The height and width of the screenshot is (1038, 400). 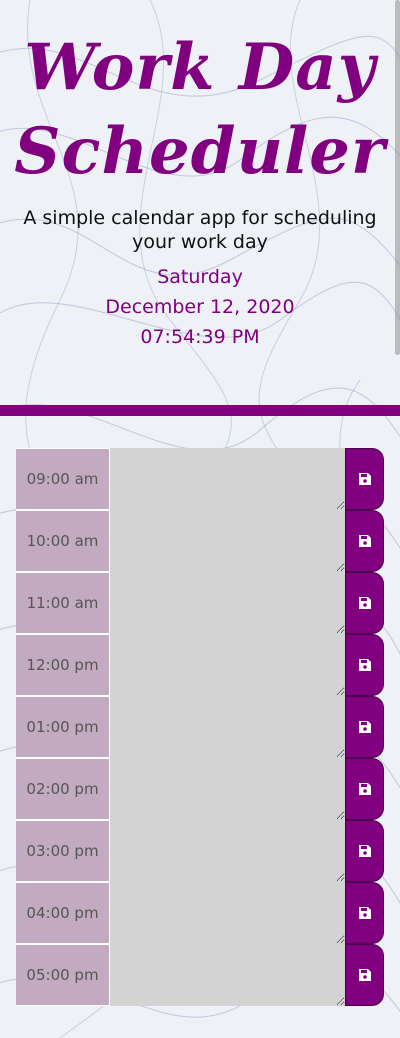 I want to click on hour-label: 09:00 am, so click(x=63, y=479).